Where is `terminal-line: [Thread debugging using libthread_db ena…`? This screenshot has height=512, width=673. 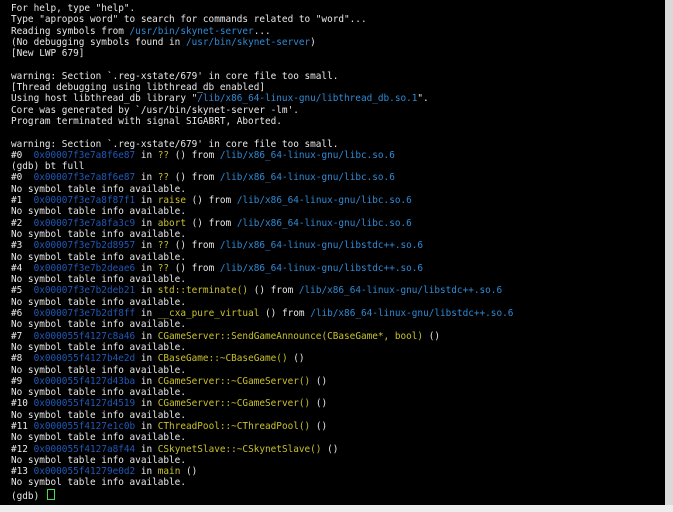 terminal-line: [Thread debugging using libthread_db ena… is located at coordinates (338, 87).